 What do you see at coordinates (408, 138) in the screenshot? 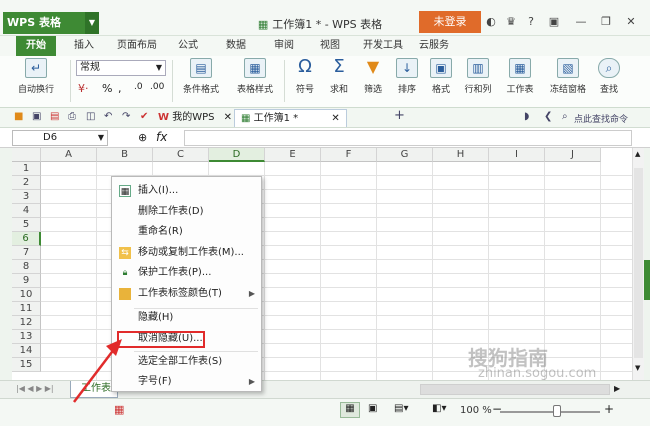
I see `formula-input` at bounding box center [408, 138].